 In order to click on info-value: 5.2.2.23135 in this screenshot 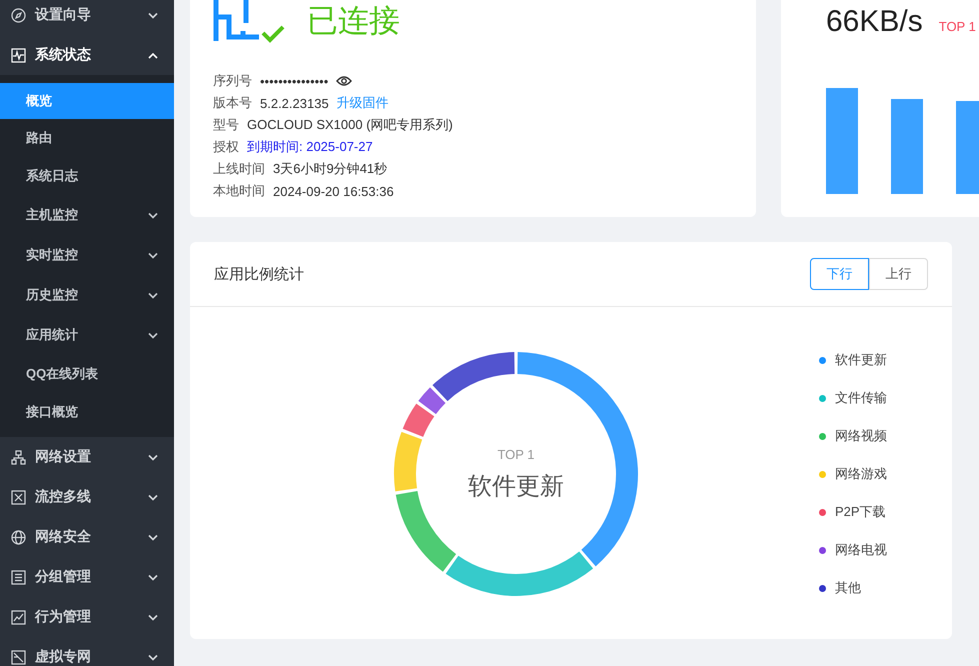, I will do `click(294, 103)`.